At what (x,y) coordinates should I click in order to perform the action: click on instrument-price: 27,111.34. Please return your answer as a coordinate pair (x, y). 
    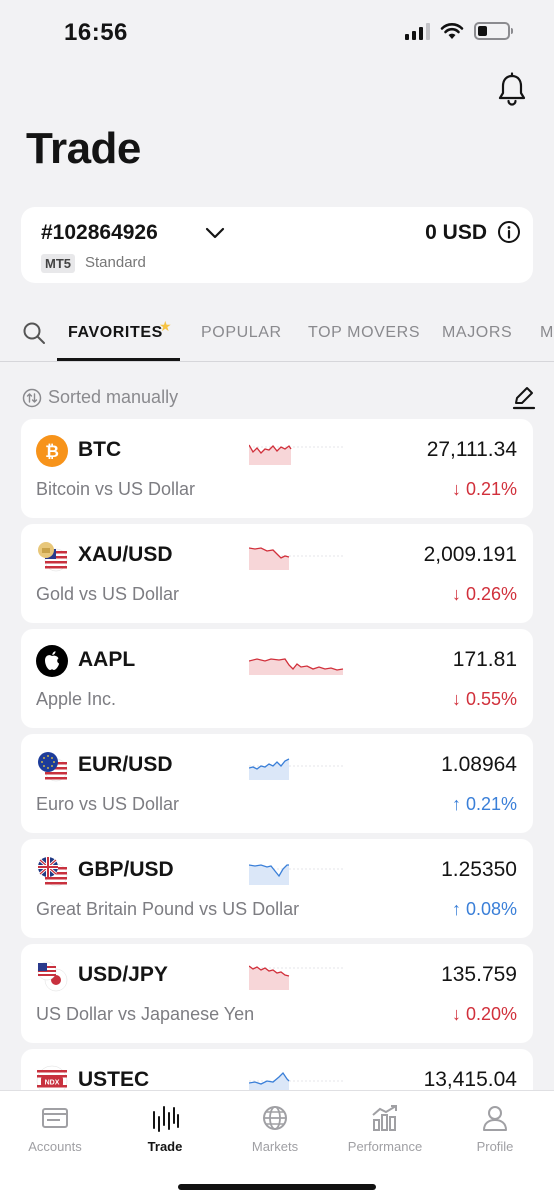
    Looking at the image, I should click on (471, 449).